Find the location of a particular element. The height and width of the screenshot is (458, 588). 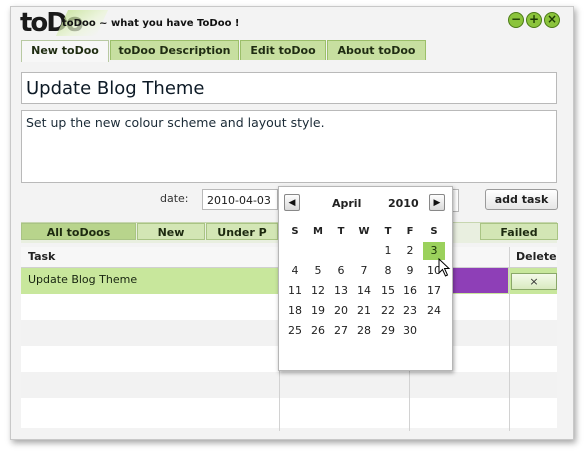

calendar-day: 6 is located at coordinates (341, 271).